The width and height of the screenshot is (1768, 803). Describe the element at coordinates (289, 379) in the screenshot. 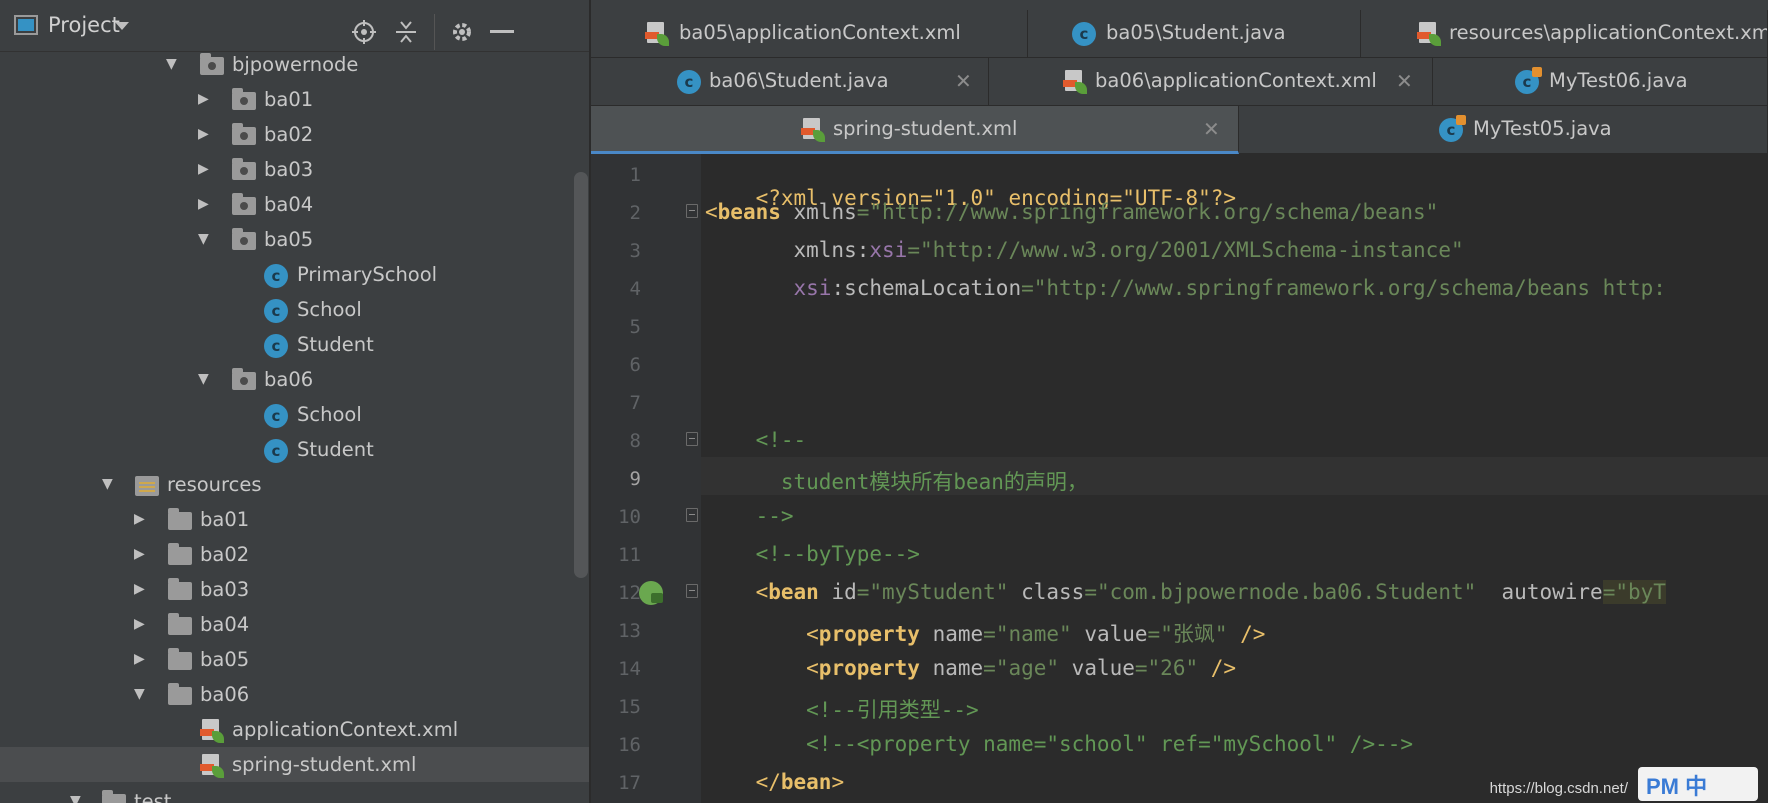

I see `tree-item-label: ba06` at that location.